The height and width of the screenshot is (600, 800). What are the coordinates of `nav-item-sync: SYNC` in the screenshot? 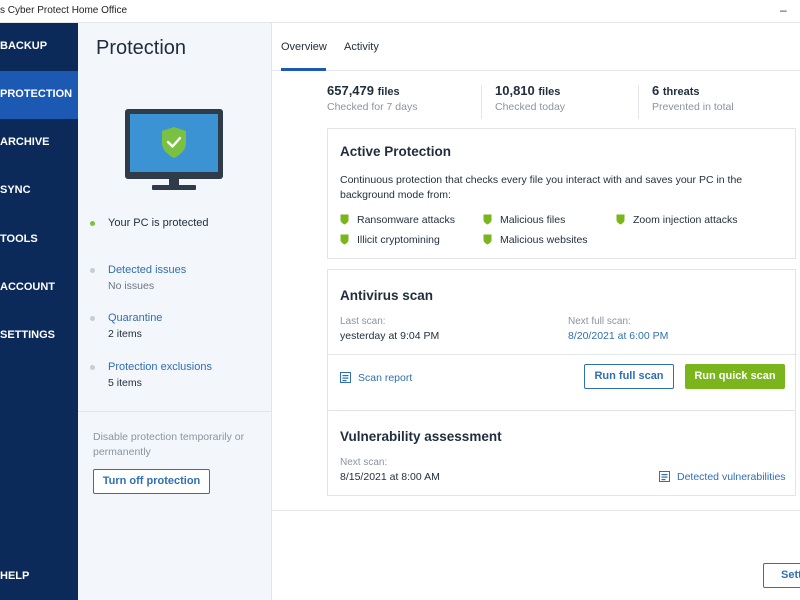 It's located at (39, 191).